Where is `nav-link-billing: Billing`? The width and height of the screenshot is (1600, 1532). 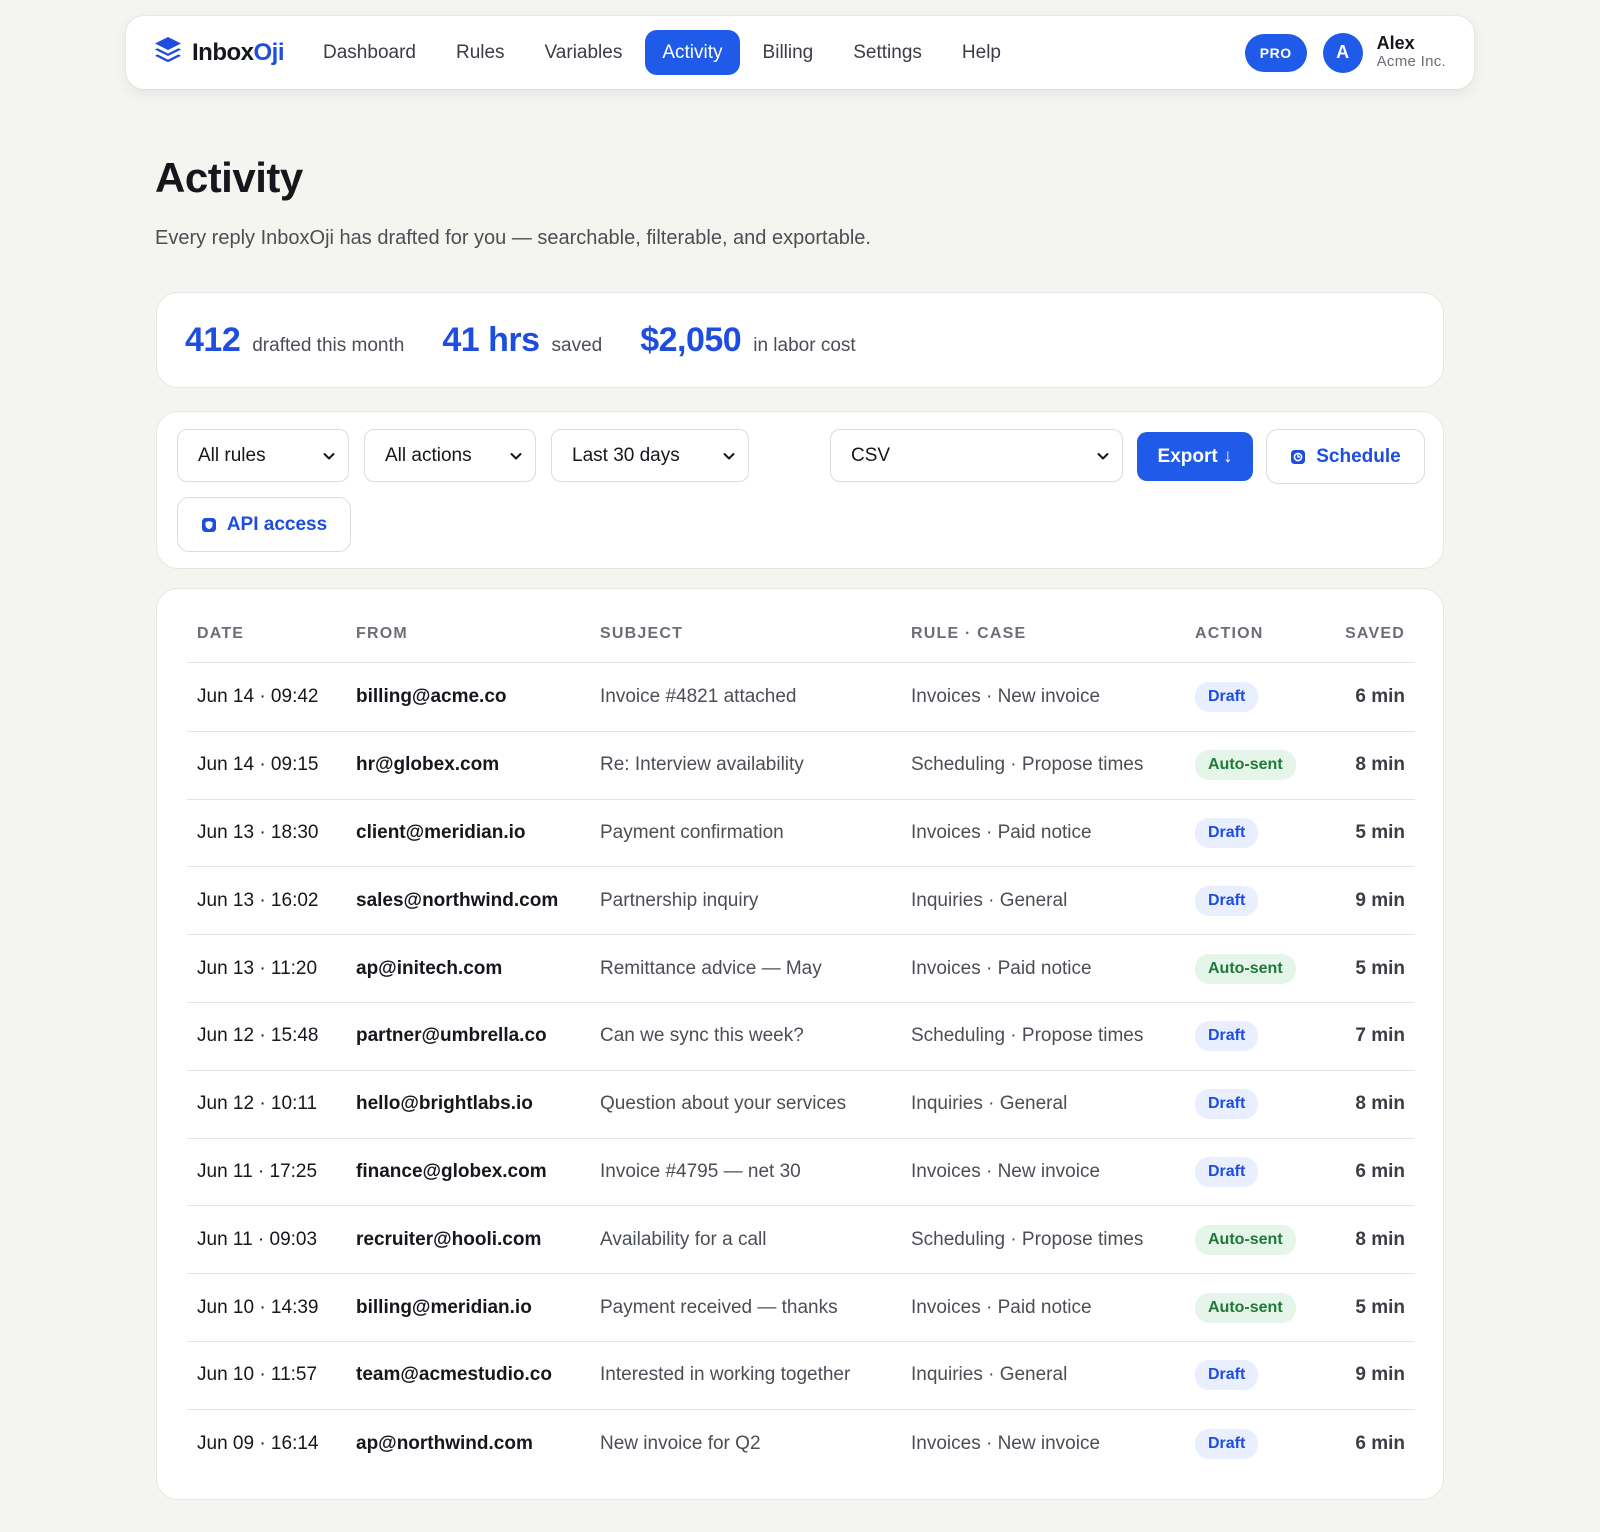 nav-link-billing: Billing is located at coordinates (788, 52).